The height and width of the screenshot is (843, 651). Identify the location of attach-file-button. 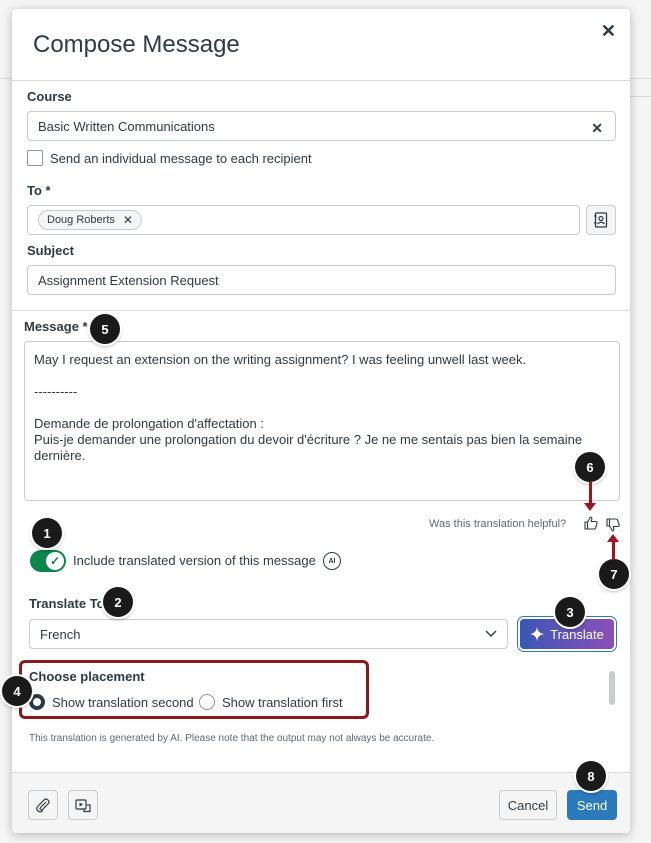
(43, 805).